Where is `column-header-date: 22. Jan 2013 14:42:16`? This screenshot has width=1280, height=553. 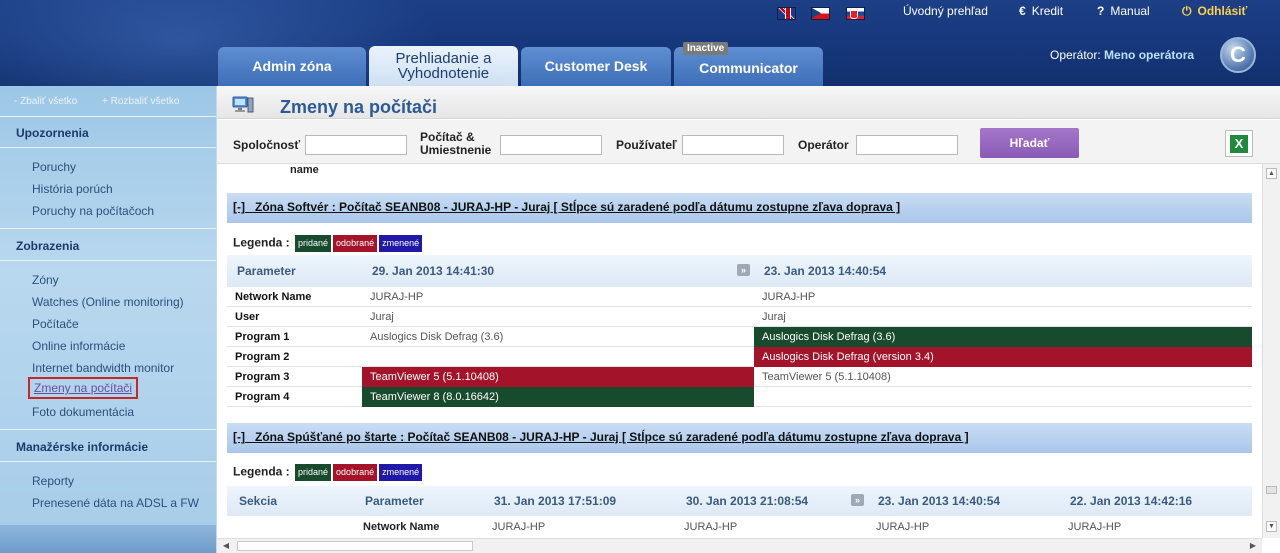
column-header-date: 22. Jan 2013 14:42:16 is located at coordinates (1131, 501).